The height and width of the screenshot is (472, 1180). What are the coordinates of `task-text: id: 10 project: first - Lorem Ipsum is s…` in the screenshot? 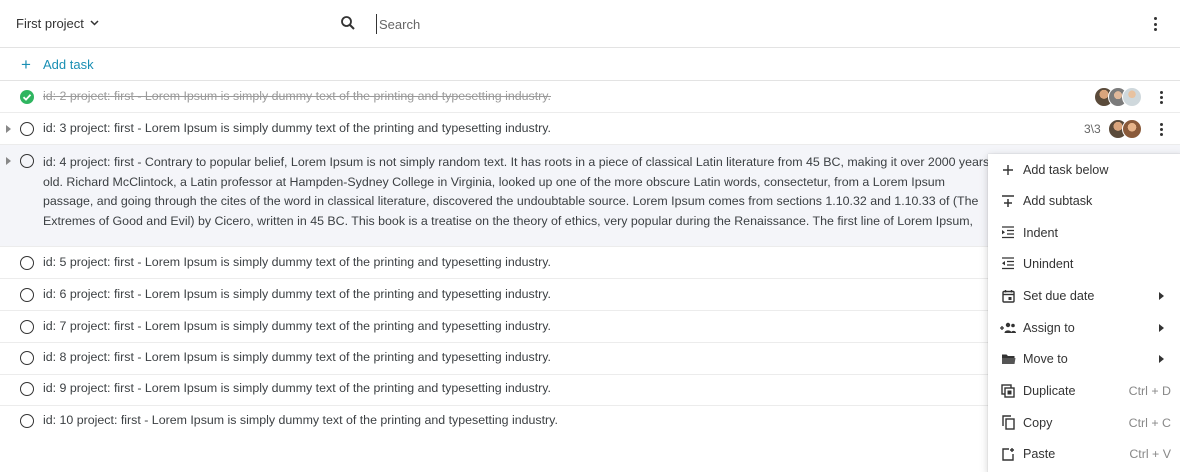 It's located at (300, 420).